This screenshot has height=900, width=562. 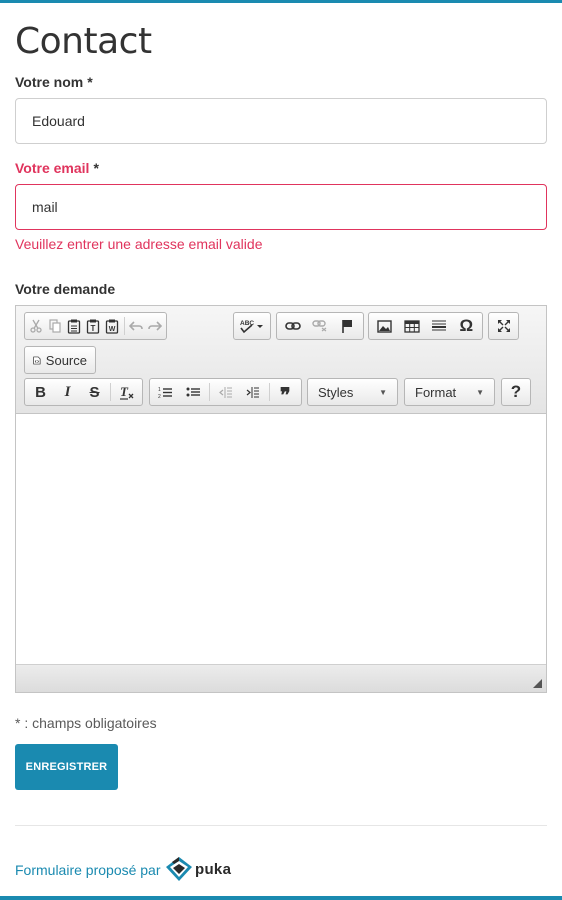 I want to click on help-icon: ?, so click(x=516, y=391).